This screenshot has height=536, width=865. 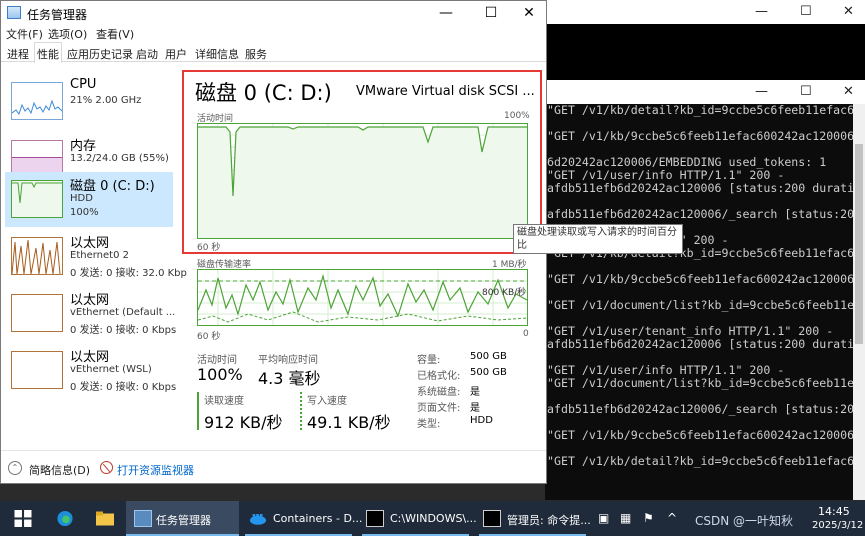 I want to click on sidebar-item-sub: 13.2/24.0 GB (55%), so click(x=119, y=158).